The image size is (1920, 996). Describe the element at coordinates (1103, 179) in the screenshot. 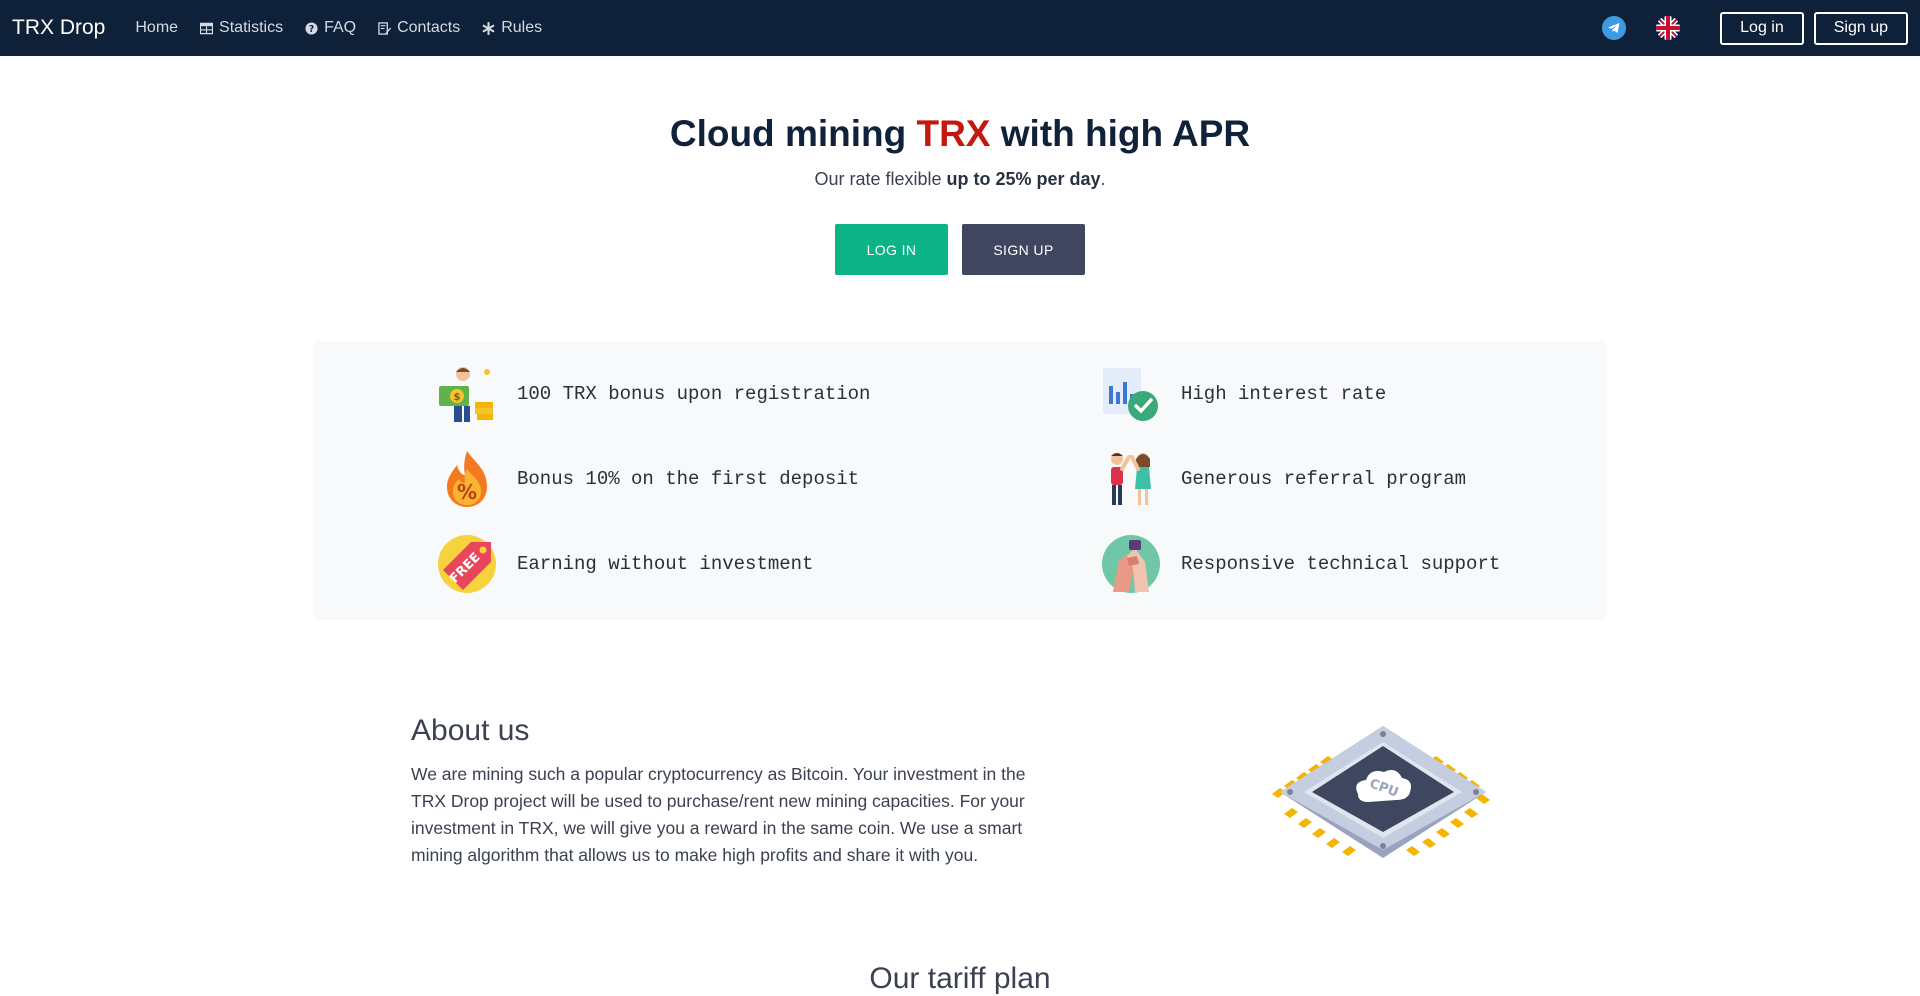

I see `hero-subtitle-after: .` at that location.